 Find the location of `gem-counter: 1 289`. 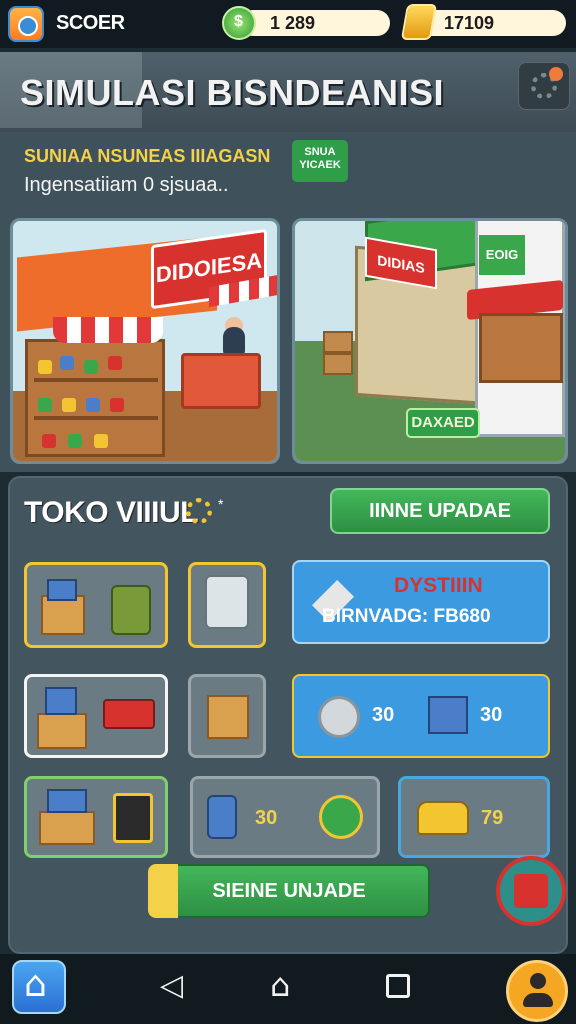

gem-counter: 1 289 is located at coordinates (315, 23).